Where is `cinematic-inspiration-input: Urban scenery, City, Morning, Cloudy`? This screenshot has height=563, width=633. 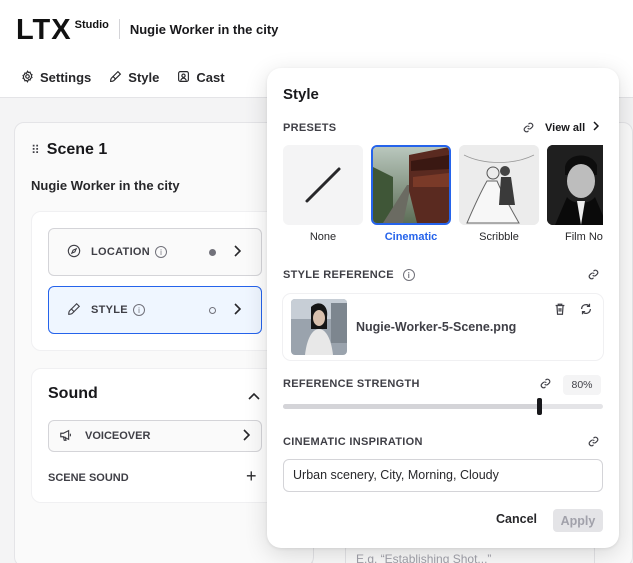
cinematic-inspiration-input: Urban scenery, City, Morning, Cloudy is located at coordinates (443, 475).